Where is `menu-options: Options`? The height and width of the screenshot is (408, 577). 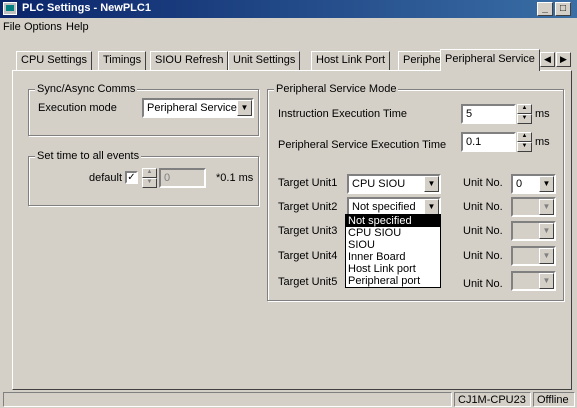 menu-options: Options is located at coordinates (43, 27).